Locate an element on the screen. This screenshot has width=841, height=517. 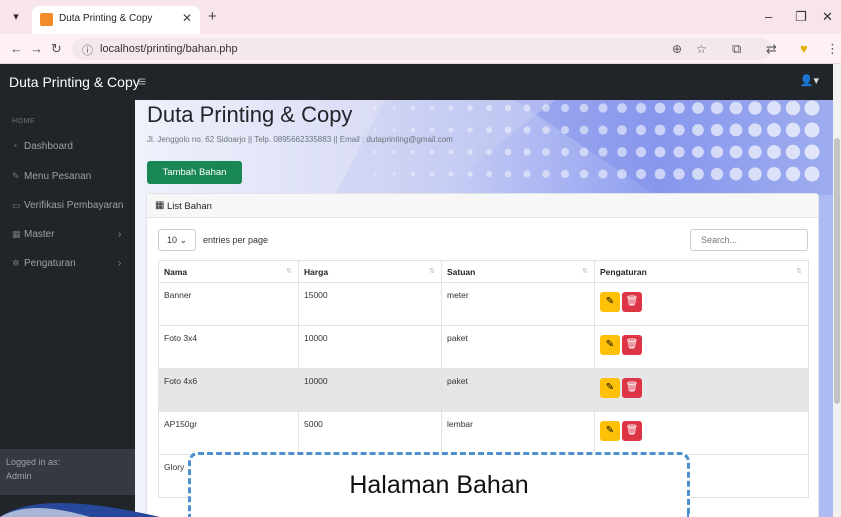
card-header: ▦ List Bahan is located at coordinates (482, 206).